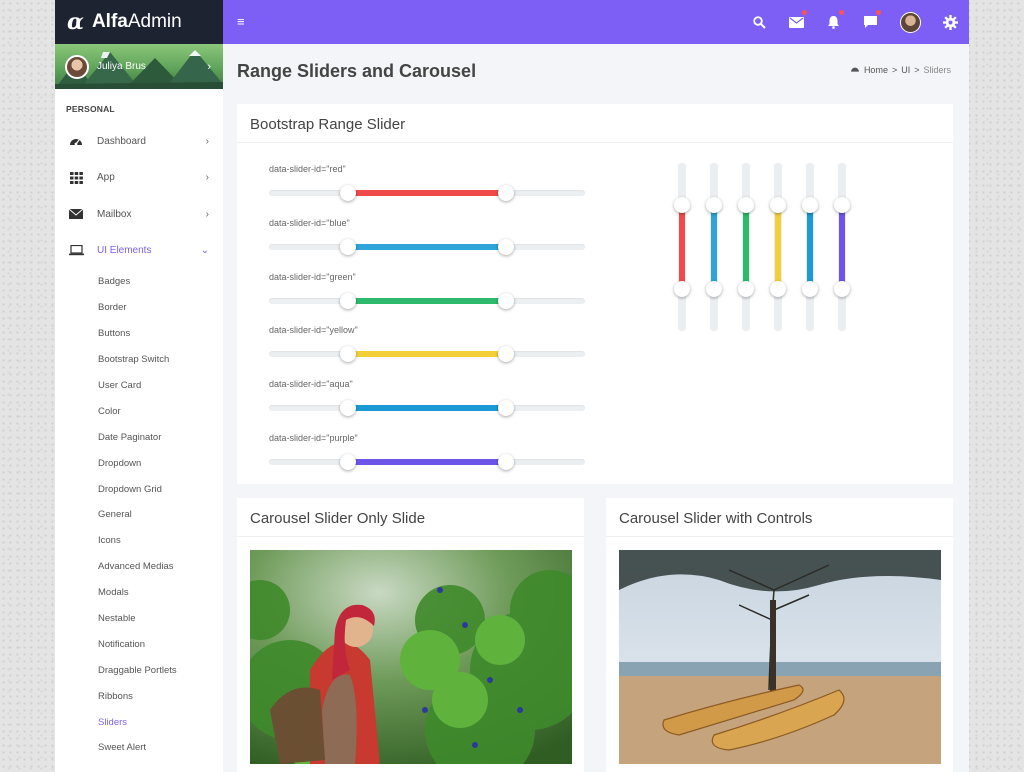  Describe the element at coordinates (357, 71) in the screenshot. I see `page-title: Range Sliders and Carousel` at that location.